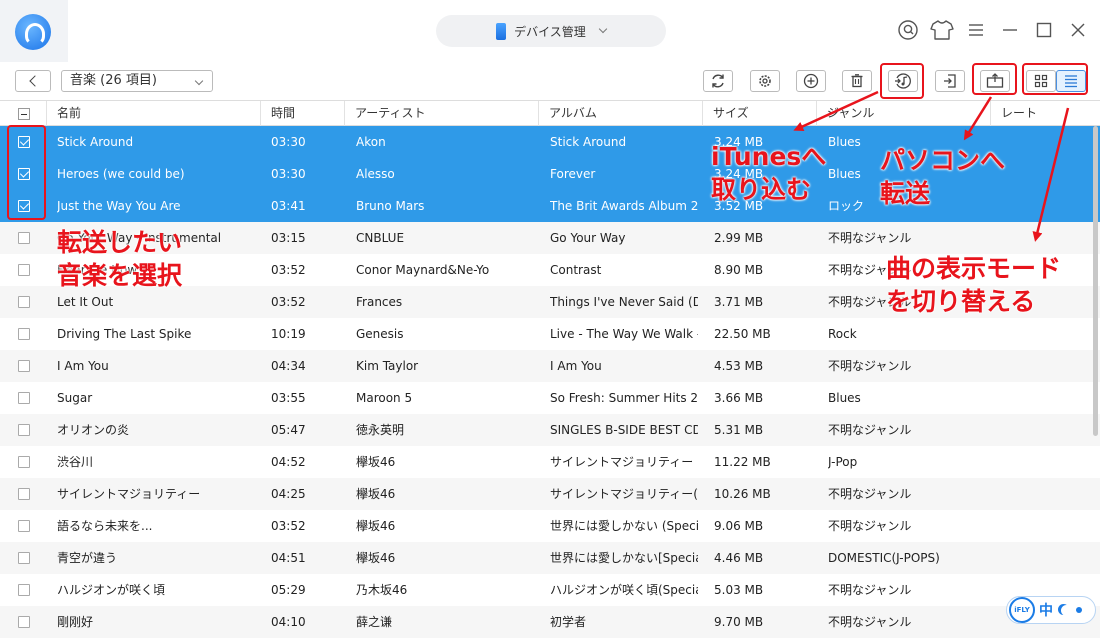 This screenshot has height=640, width=1100. Describe the element at coordinates (384, 398) in the screenshot. I see `cell-artist: Maroon 5` at that location.